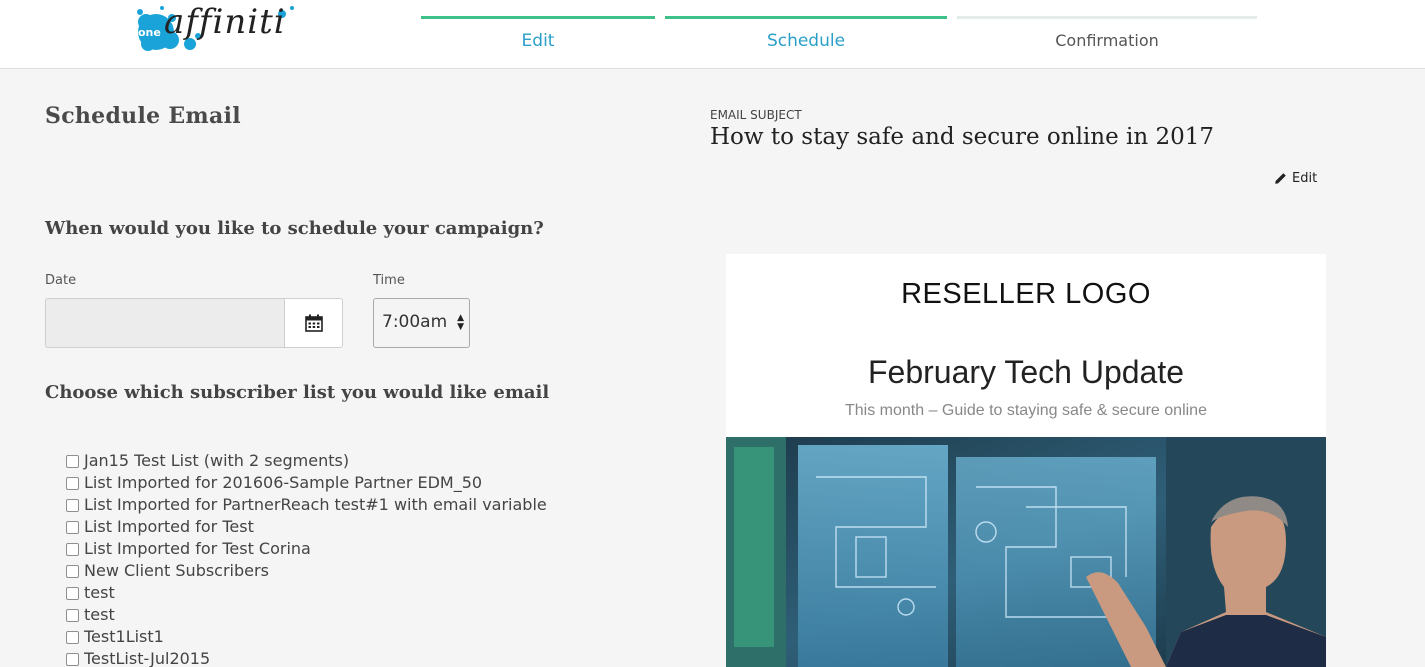 This screenshot has height=667, width=1425. I want to click on email-subject-label: EMAIL SUBJECT, so click(756, 115).